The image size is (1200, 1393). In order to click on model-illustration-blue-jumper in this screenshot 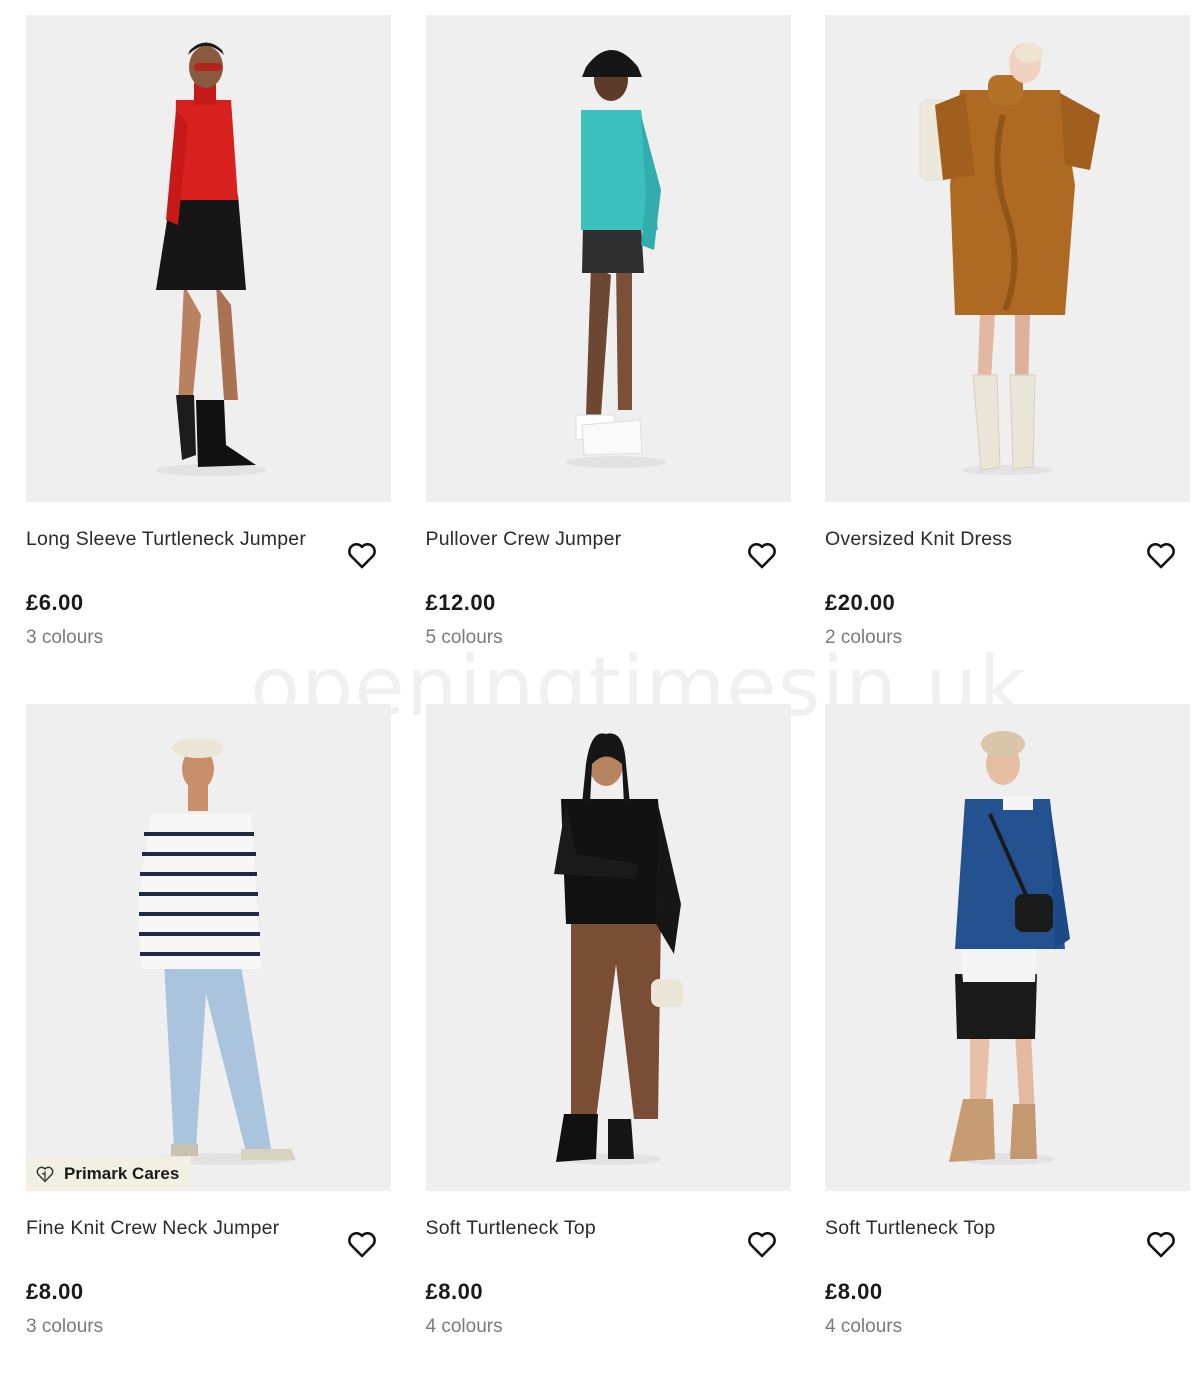, I will do `click(1007, 947)`.